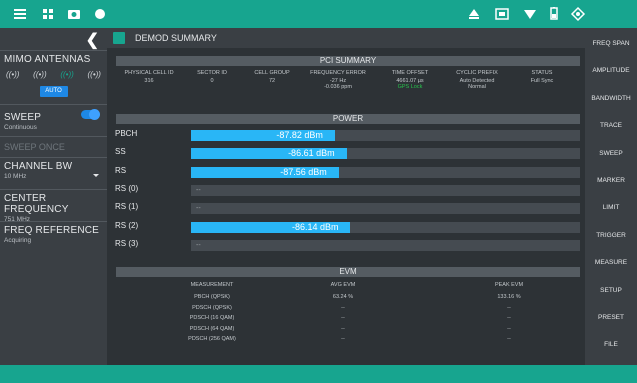 The image size is (637, 383). Describe the element at coordinates (299, 135) in the screenshot. I see `power-value: -87.82 dBm` at that location.